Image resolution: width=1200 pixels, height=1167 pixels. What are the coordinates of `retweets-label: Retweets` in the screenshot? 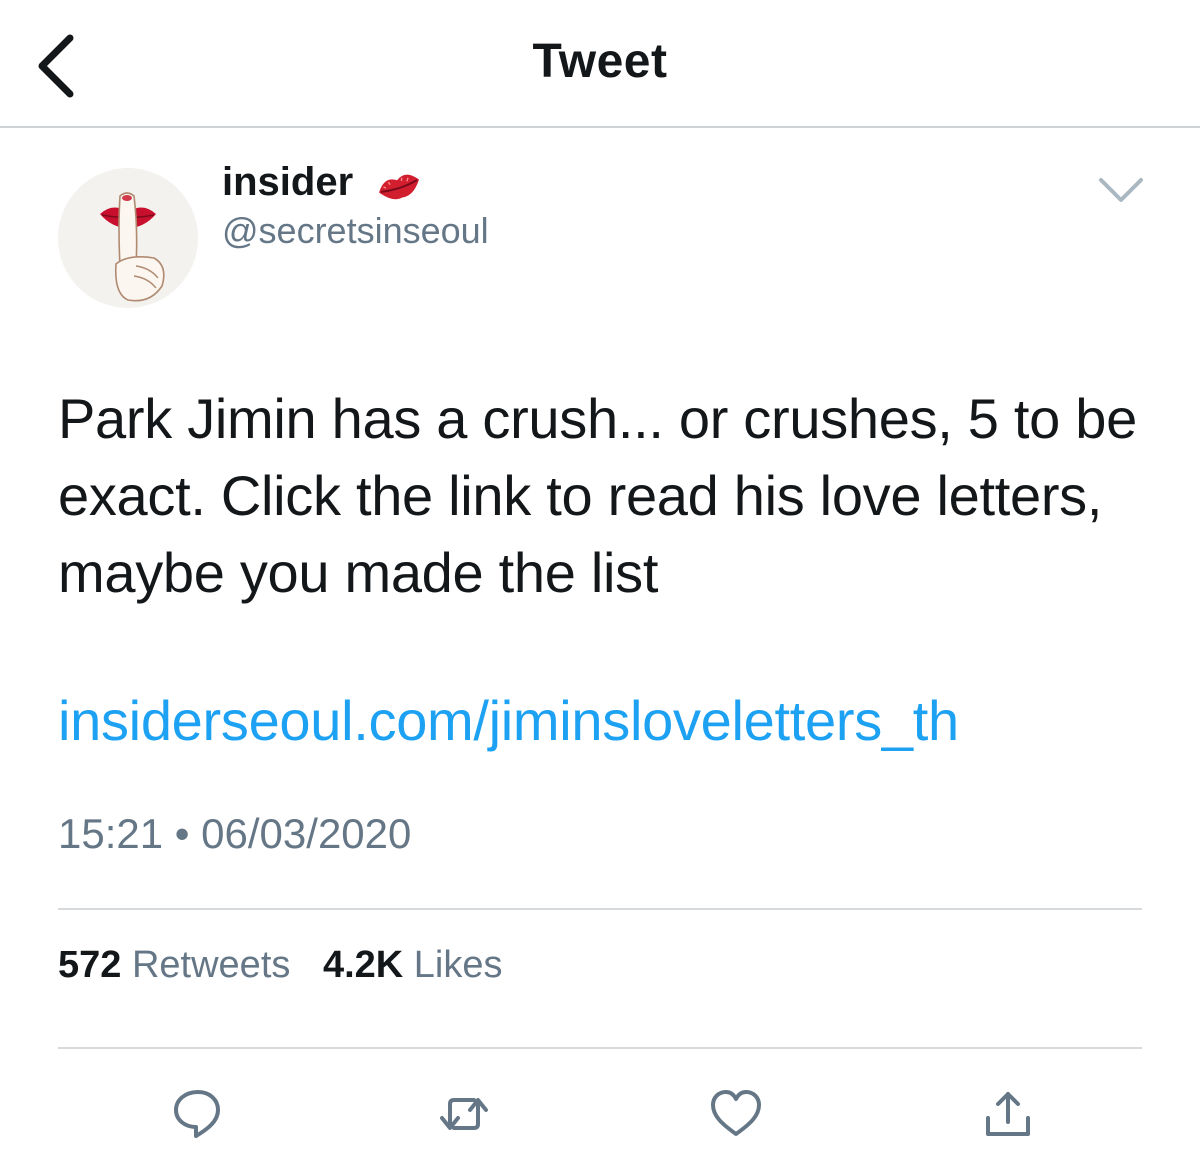 It's located at (211, 965).